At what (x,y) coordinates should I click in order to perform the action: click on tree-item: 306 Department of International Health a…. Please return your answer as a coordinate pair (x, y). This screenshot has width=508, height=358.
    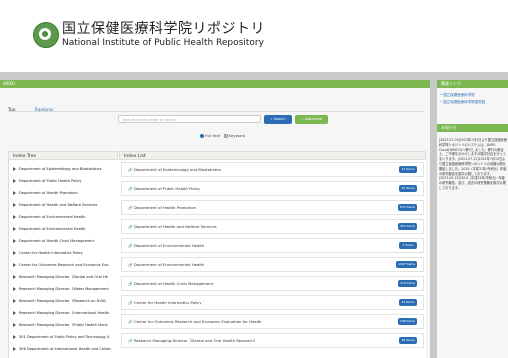
    Looking at the image, I should click on (66, 349).